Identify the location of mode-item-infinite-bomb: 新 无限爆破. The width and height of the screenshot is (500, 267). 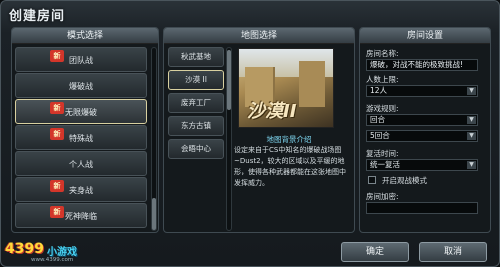
(81, 111).